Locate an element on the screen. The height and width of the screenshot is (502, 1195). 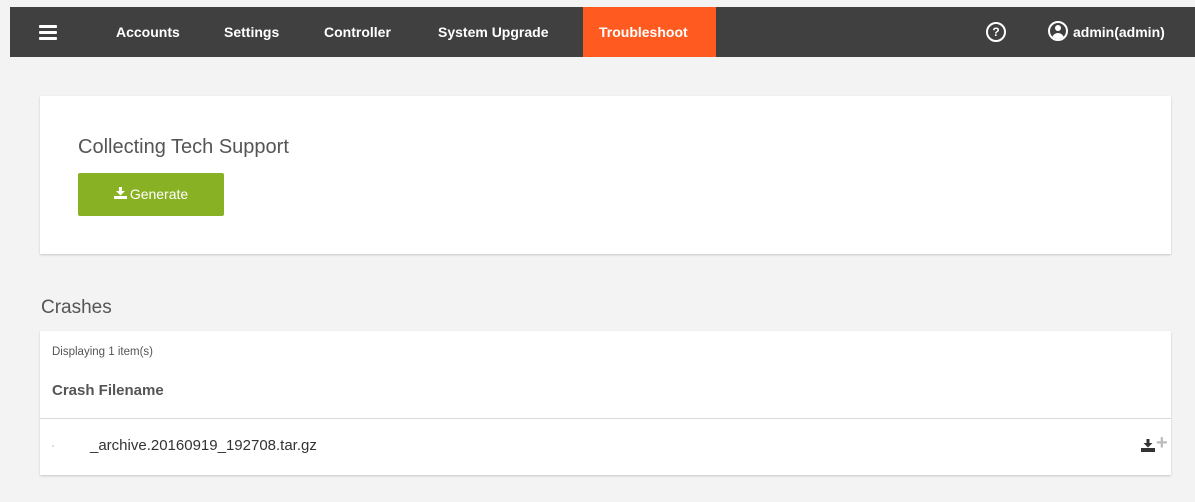
help-icon: ? is located at coordinates (996, 32).